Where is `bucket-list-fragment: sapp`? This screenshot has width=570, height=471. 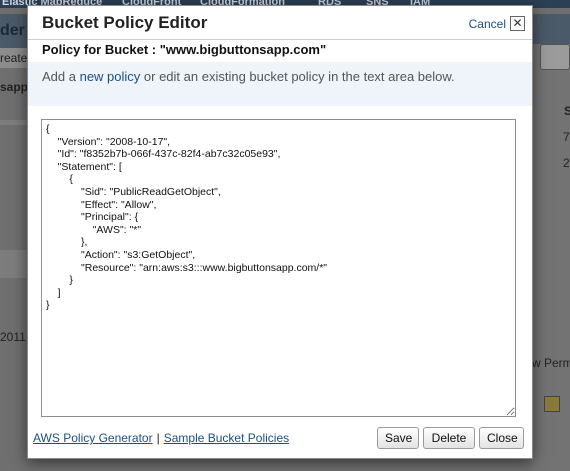 bucket-list-fragment: sapp is located at coordinates (14, 87).